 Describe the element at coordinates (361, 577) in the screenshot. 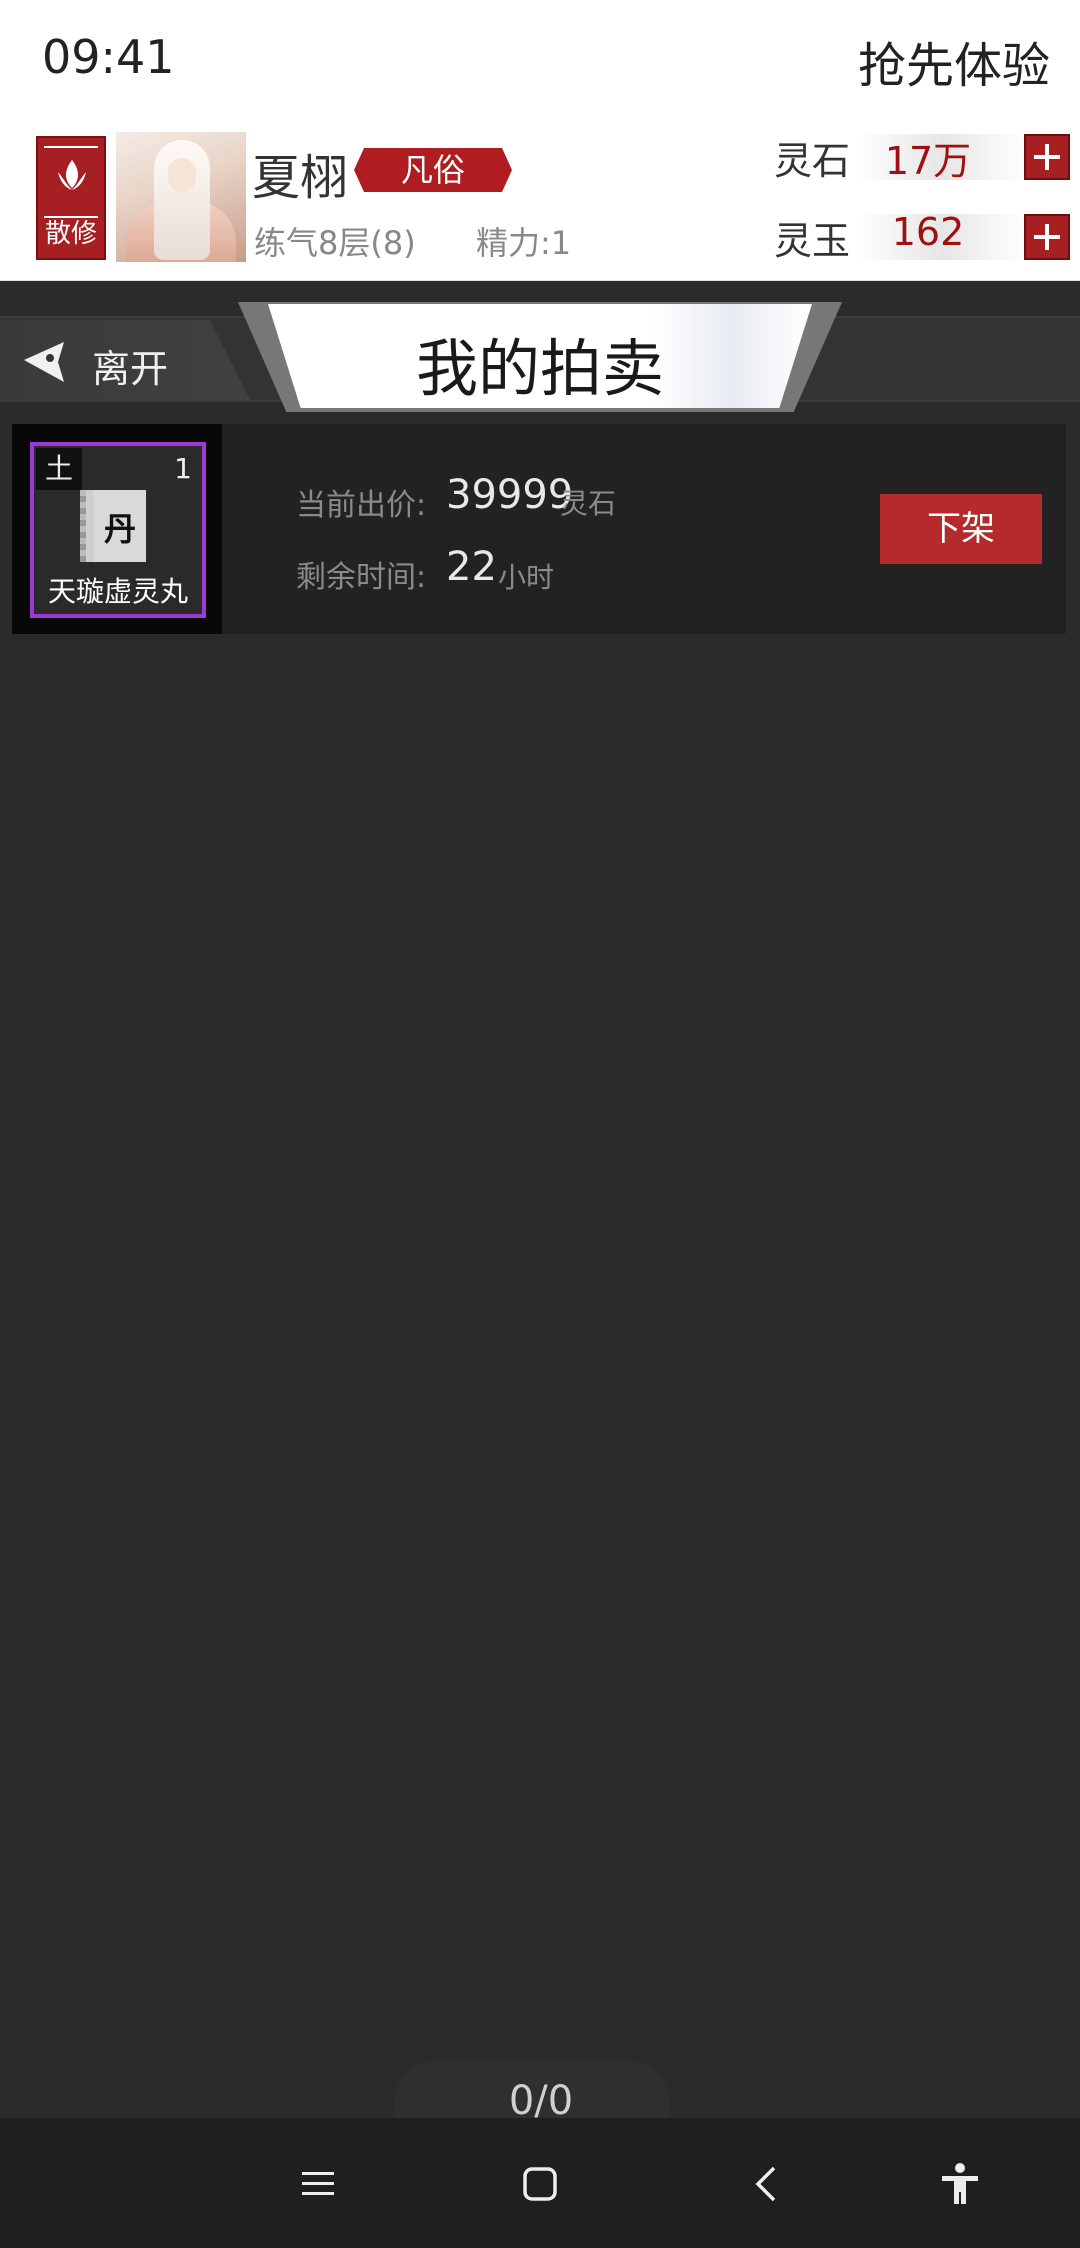

I see `remaining-time-label: 剩余时间:` at that location.